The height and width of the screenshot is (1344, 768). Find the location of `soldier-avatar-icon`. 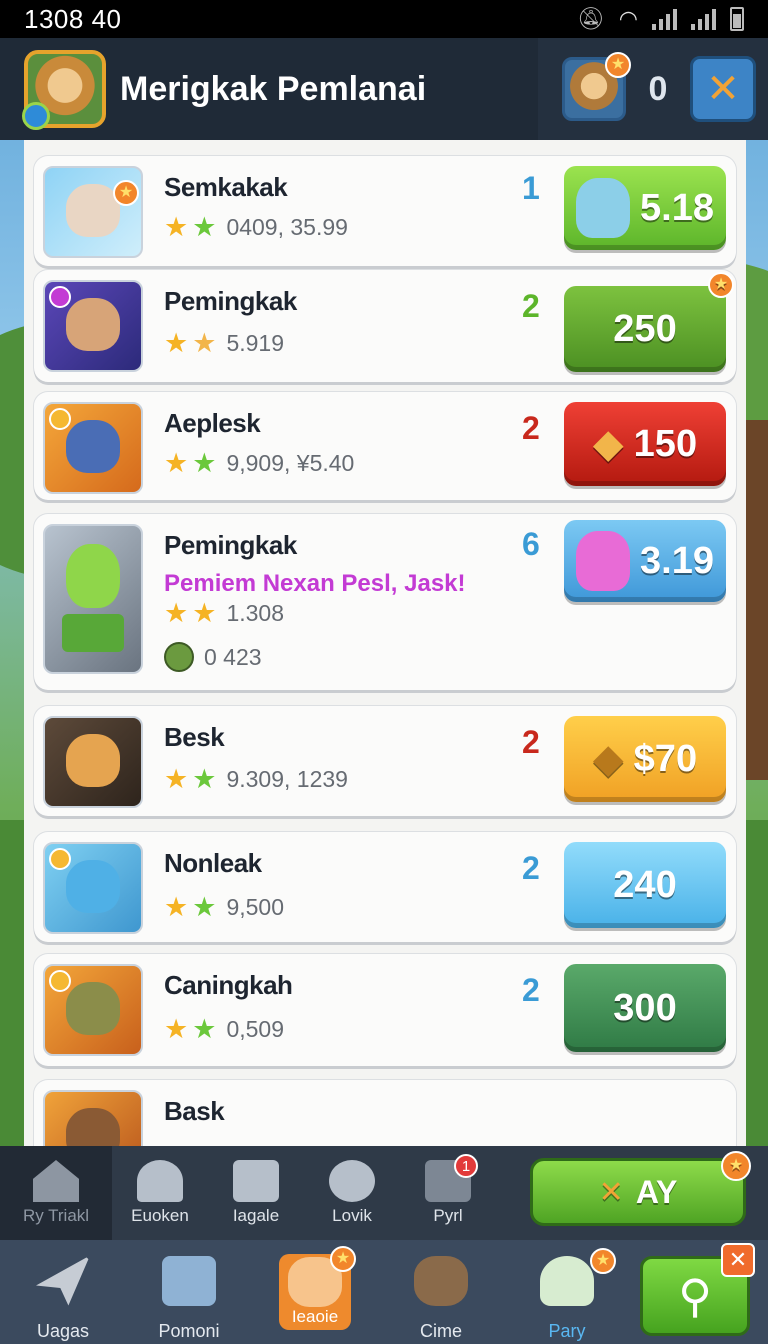

soldier-avatar-icon is located at coordinates (179, 657).